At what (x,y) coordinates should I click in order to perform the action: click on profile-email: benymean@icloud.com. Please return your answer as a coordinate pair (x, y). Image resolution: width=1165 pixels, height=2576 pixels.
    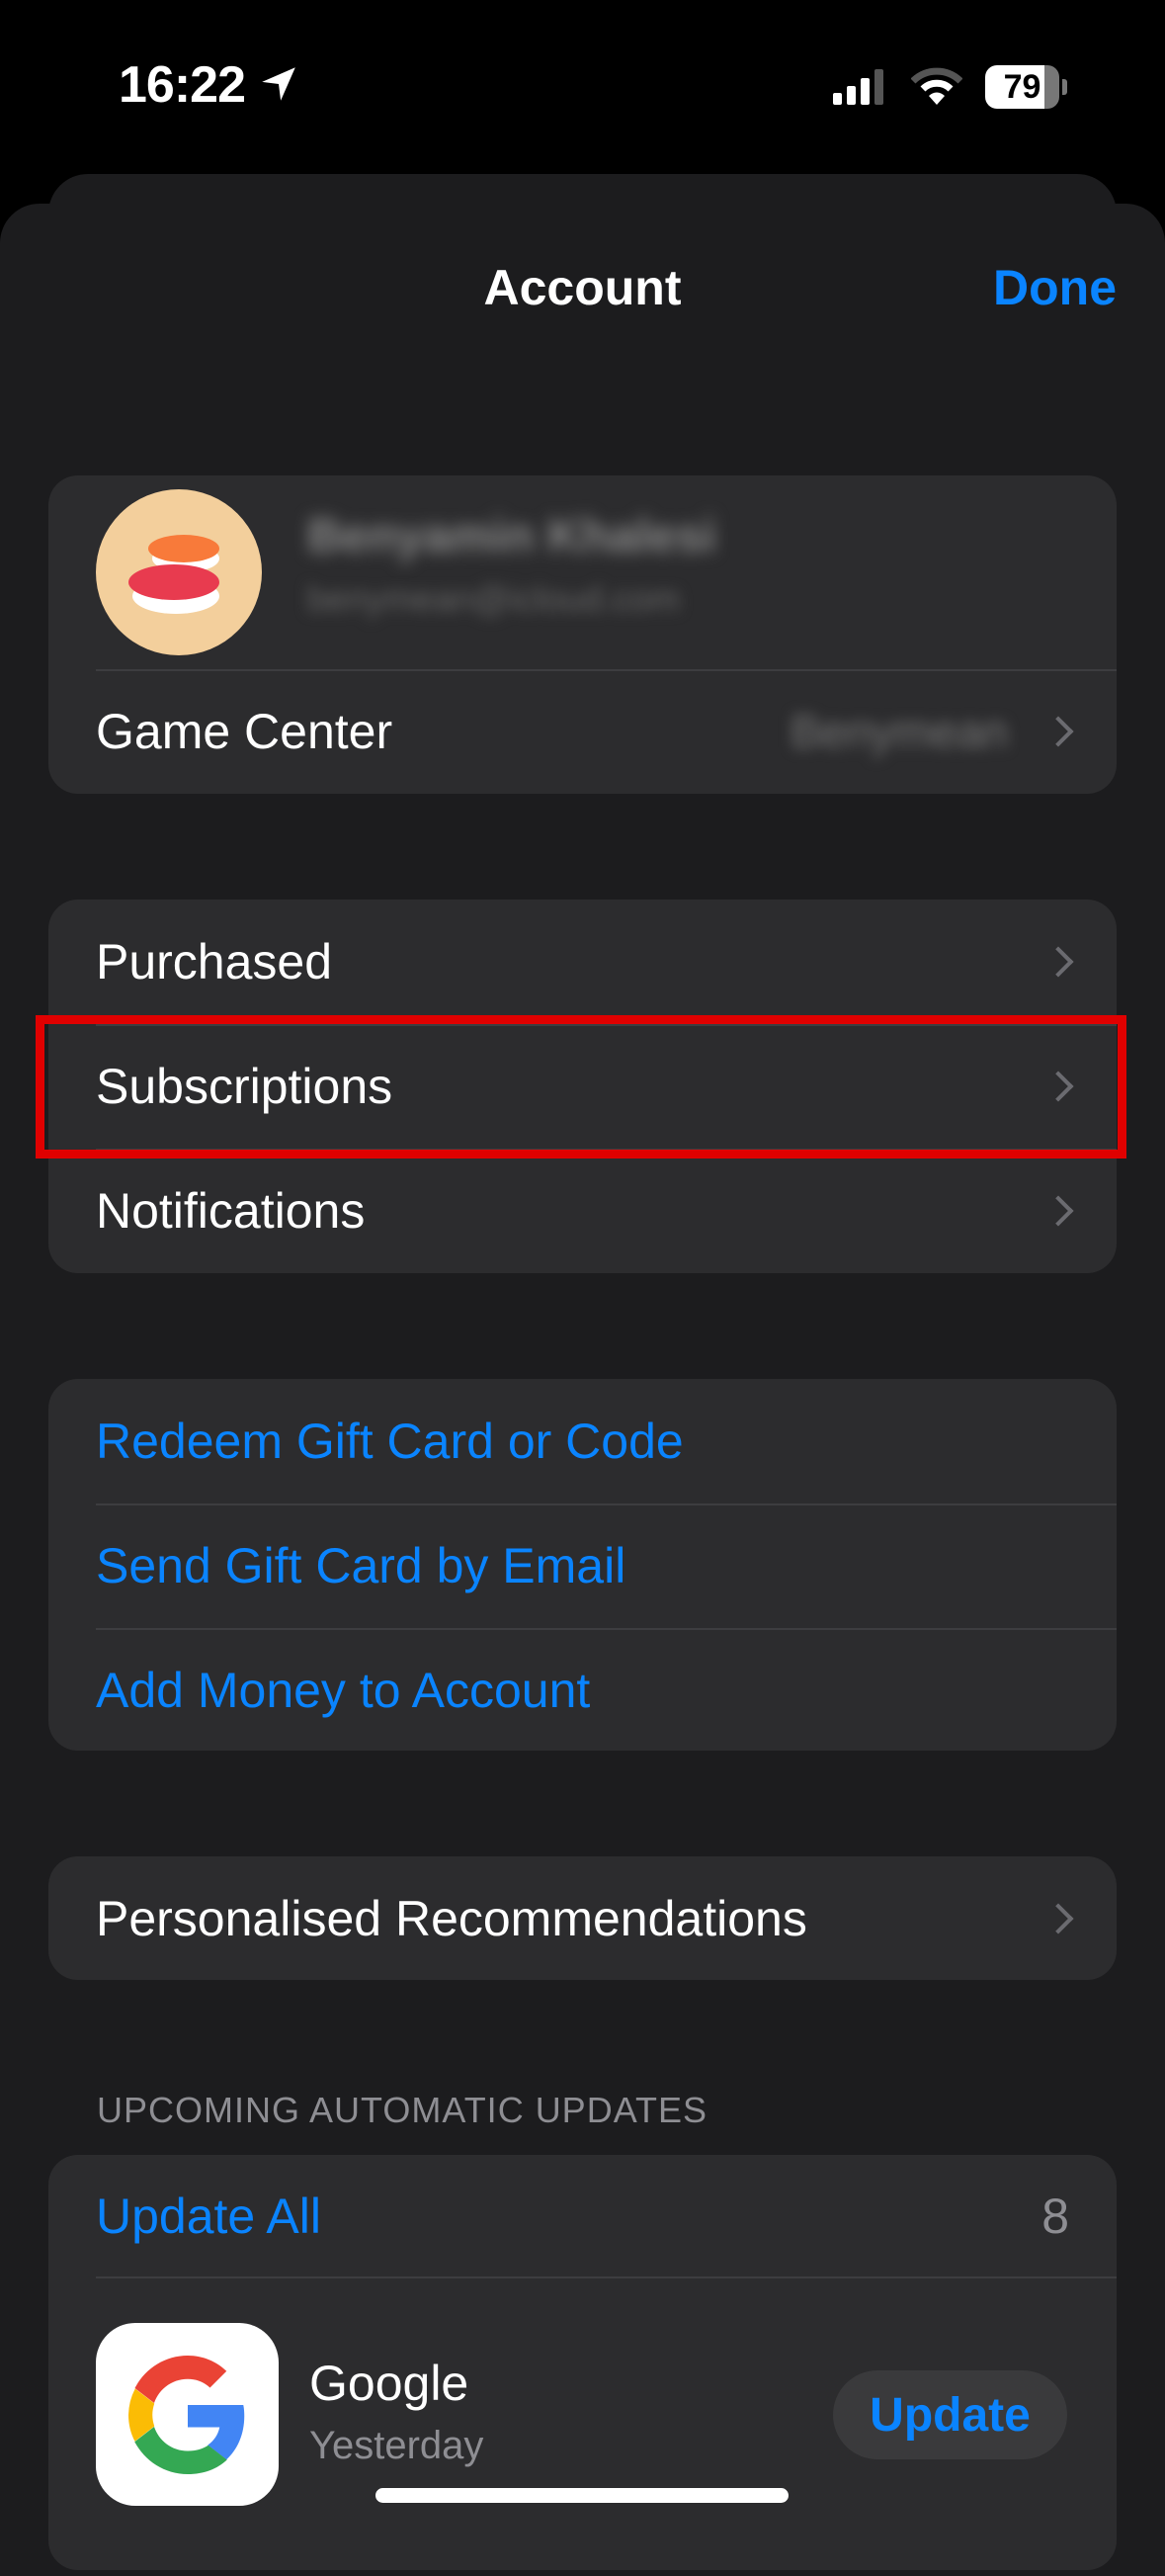
    Looking at the image, I should click on (493, 598).